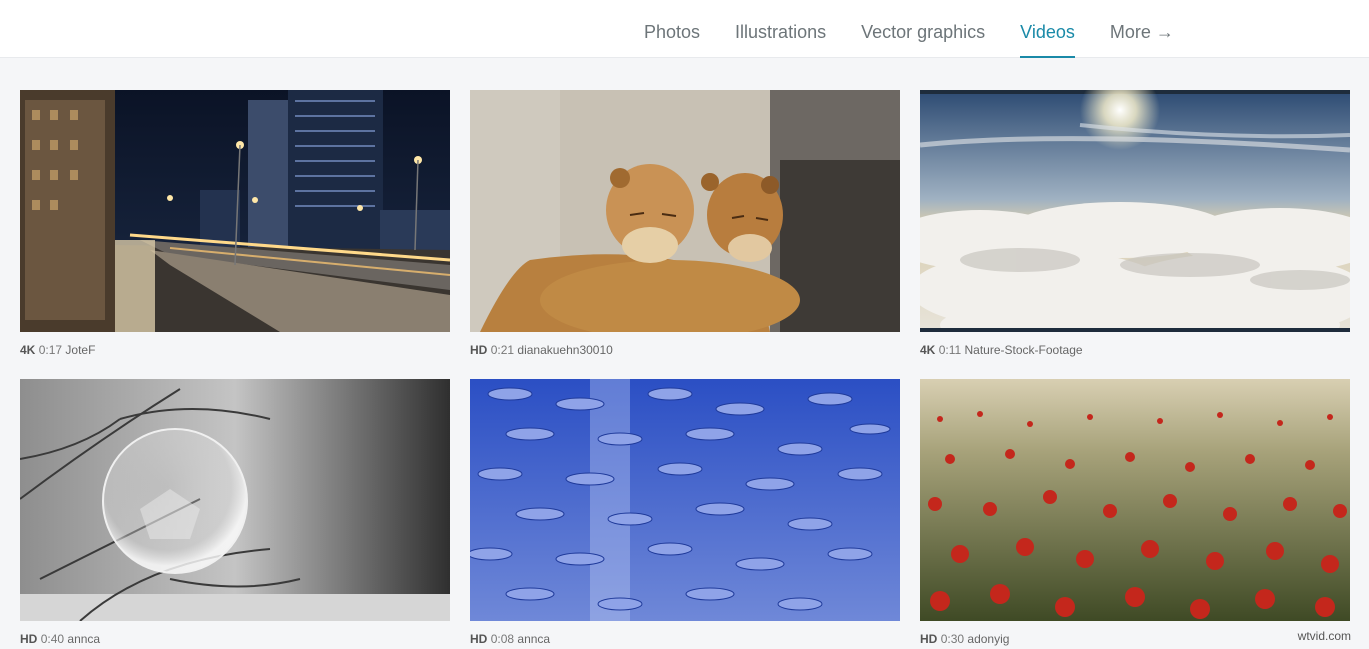  Describe the element at coordinates (923, 29) in the screenshot. I see `tab-vector-graphics: Vector graphics` at that location.